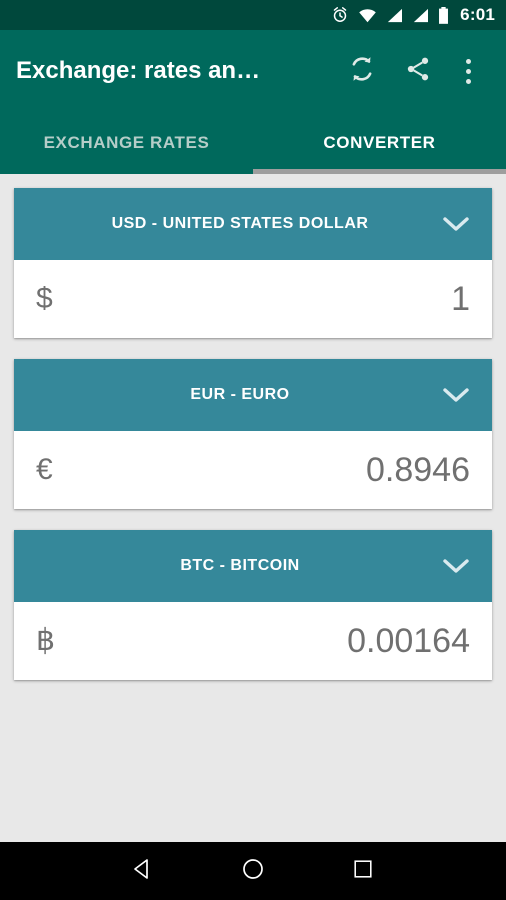 The height and width of the screenshot is (900, 506). I want to click on back-triangle-icon, so click(143, 871).